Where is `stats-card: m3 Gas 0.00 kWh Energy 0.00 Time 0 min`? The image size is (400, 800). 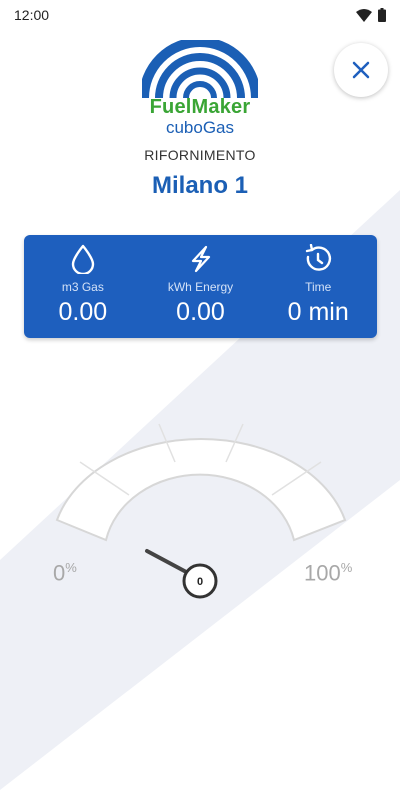
stats-card: m3 Gas 0.00 kWh Energy 0.00 Time 0 min is located at coordinates (200, 286).